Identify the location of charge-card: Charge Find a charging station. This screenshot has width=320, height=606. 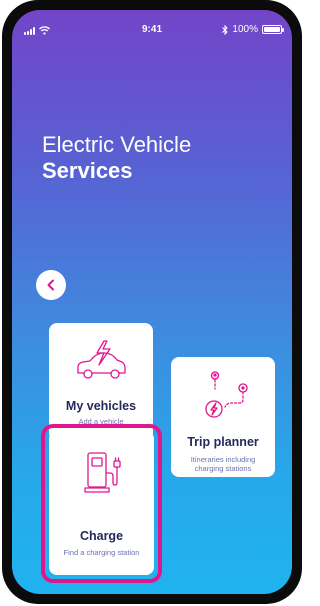
(101, 503).